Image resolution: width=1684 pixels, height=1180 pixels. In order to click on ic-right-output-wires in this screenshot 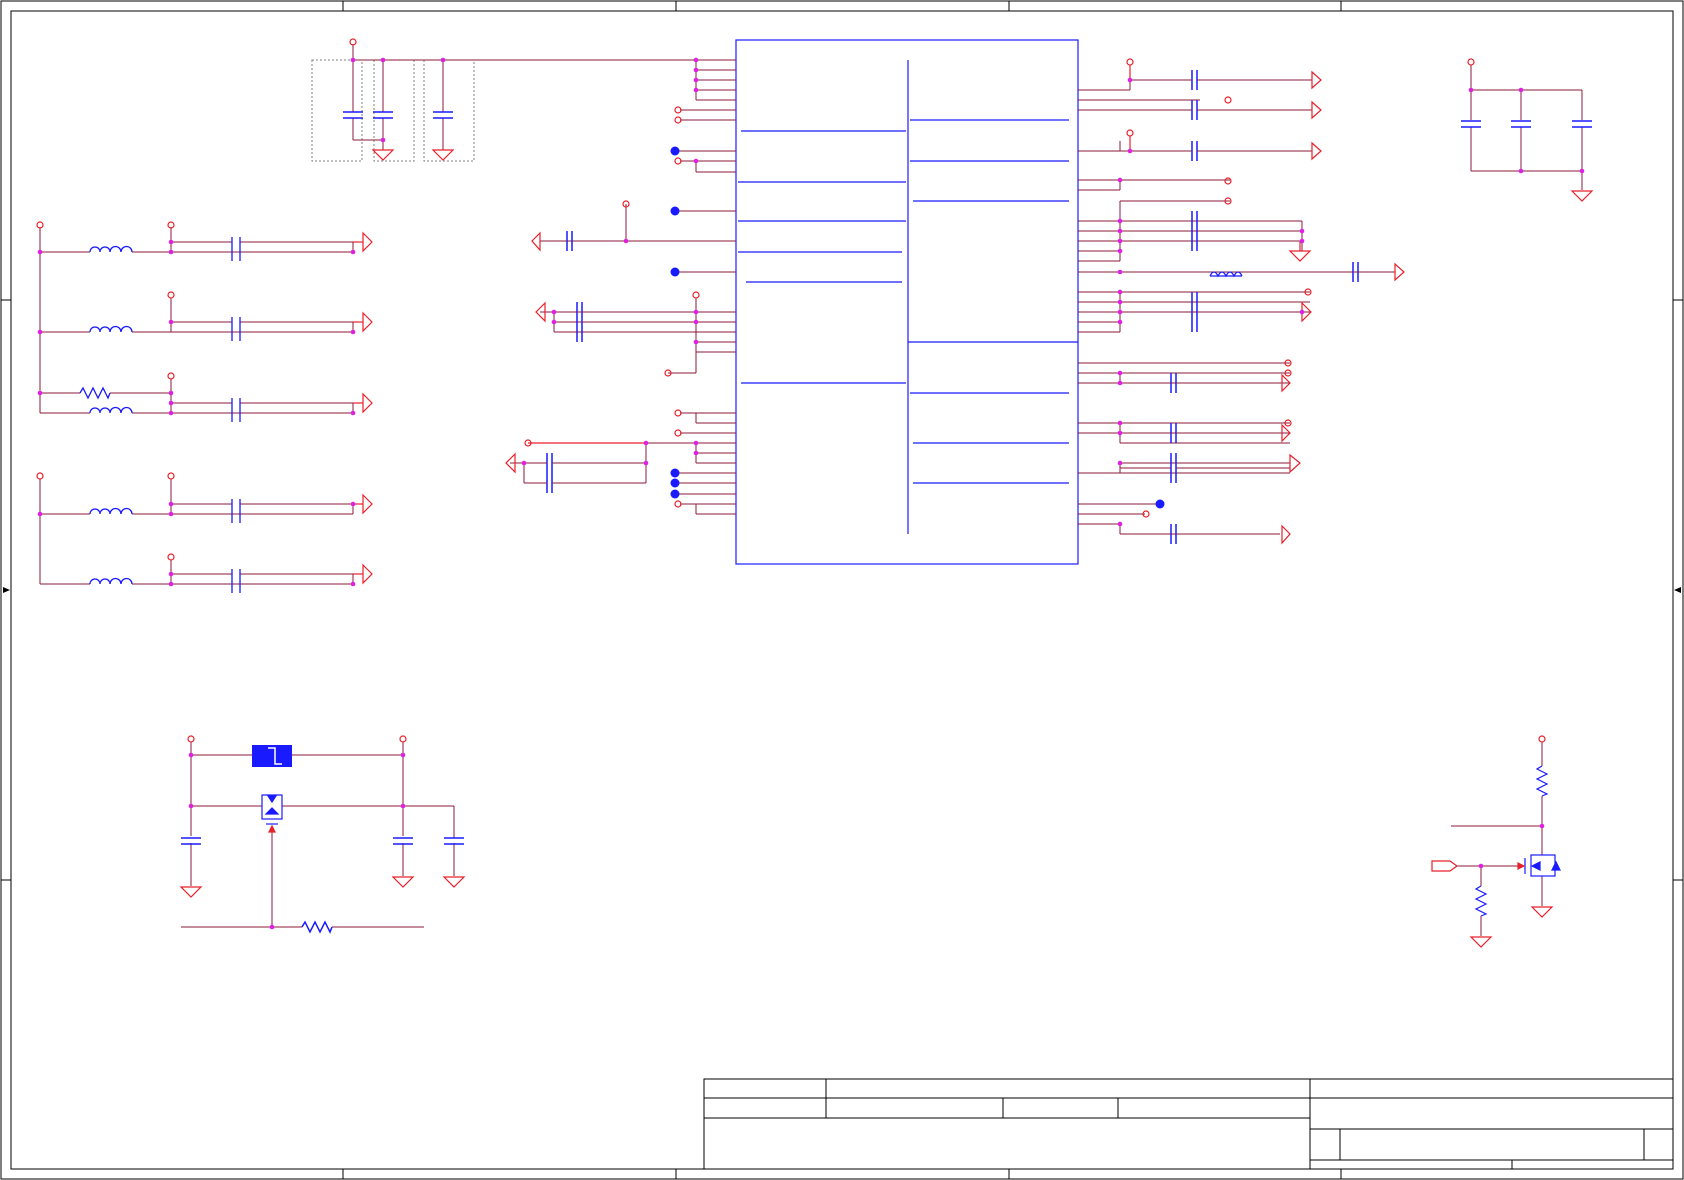, I will do `click(1257, 307)`.